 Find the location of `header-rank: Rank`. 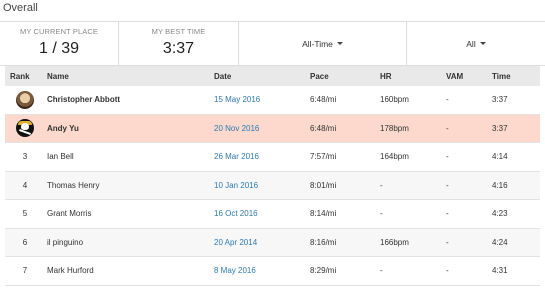

header-rank: Rank is located at coordinates (25, 76).